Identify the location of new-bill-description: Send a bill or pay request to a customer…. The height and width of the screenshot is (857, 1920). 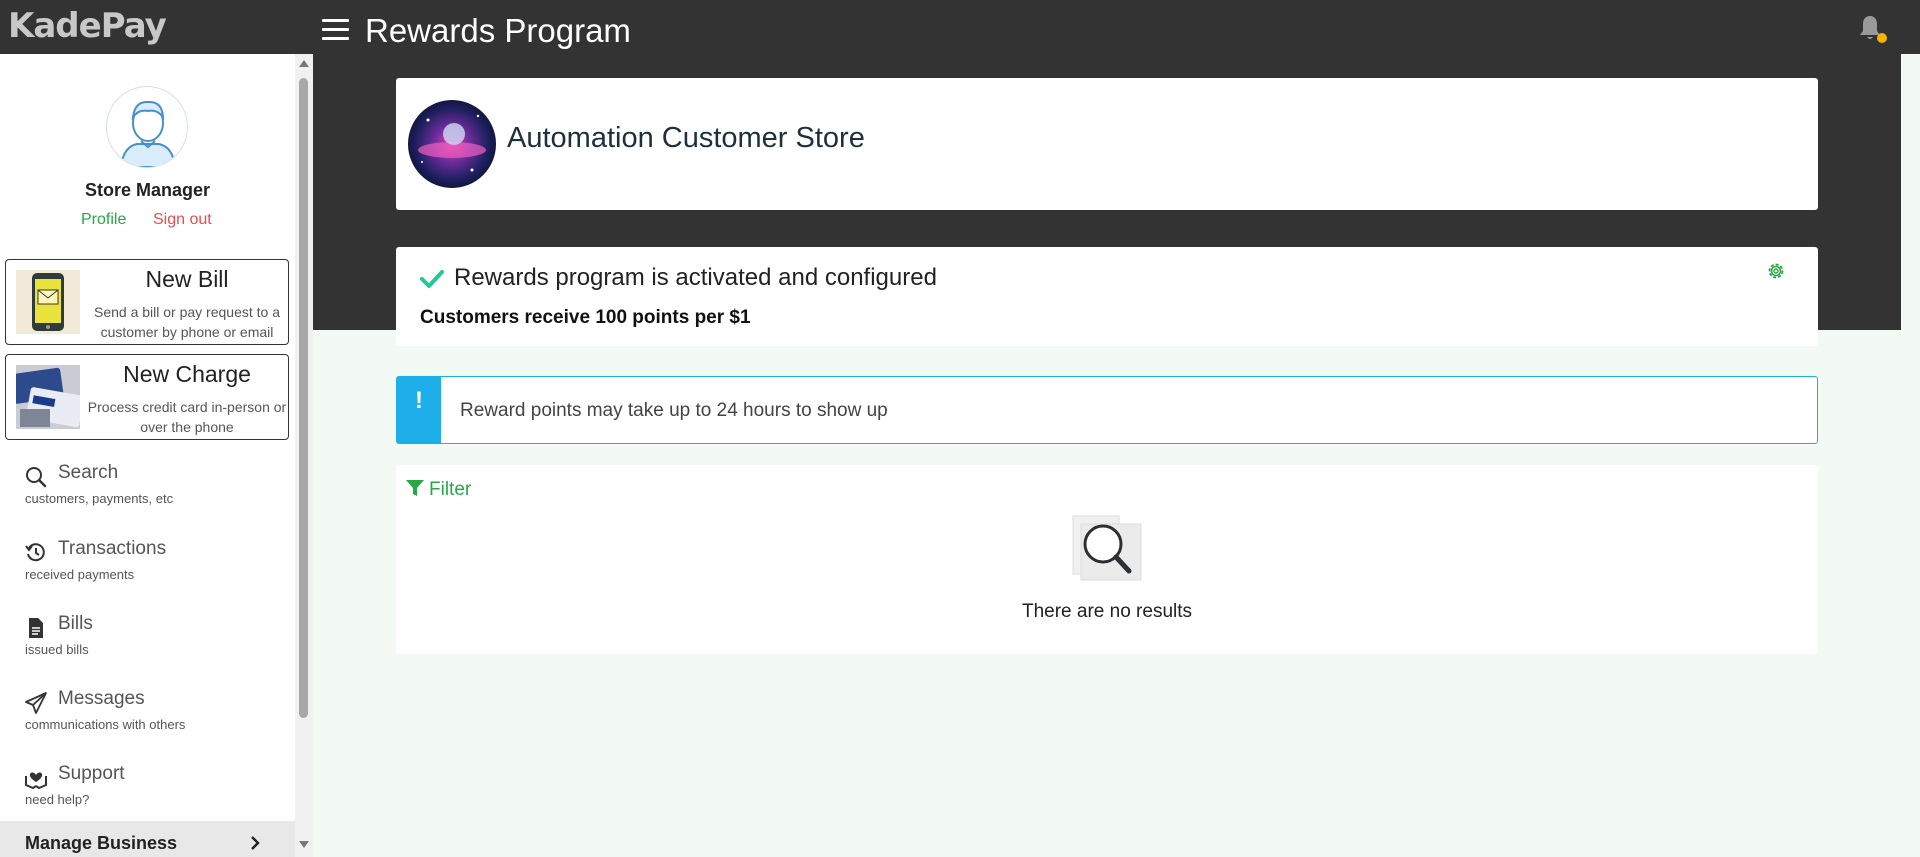
(186, 322).